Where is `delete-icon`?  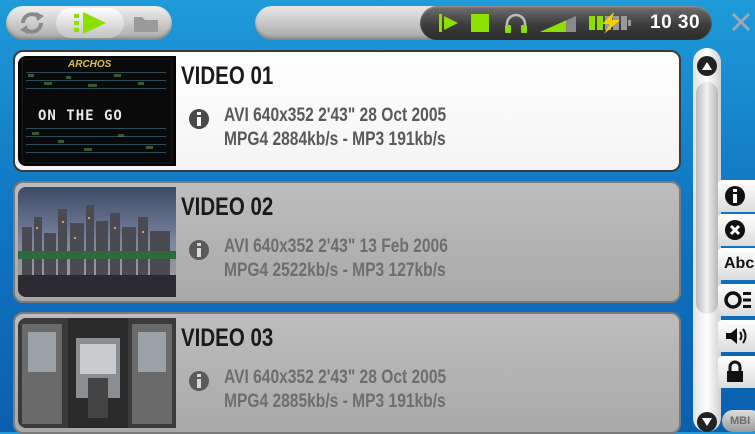
delete-icon is located at coordinates (735, 230).